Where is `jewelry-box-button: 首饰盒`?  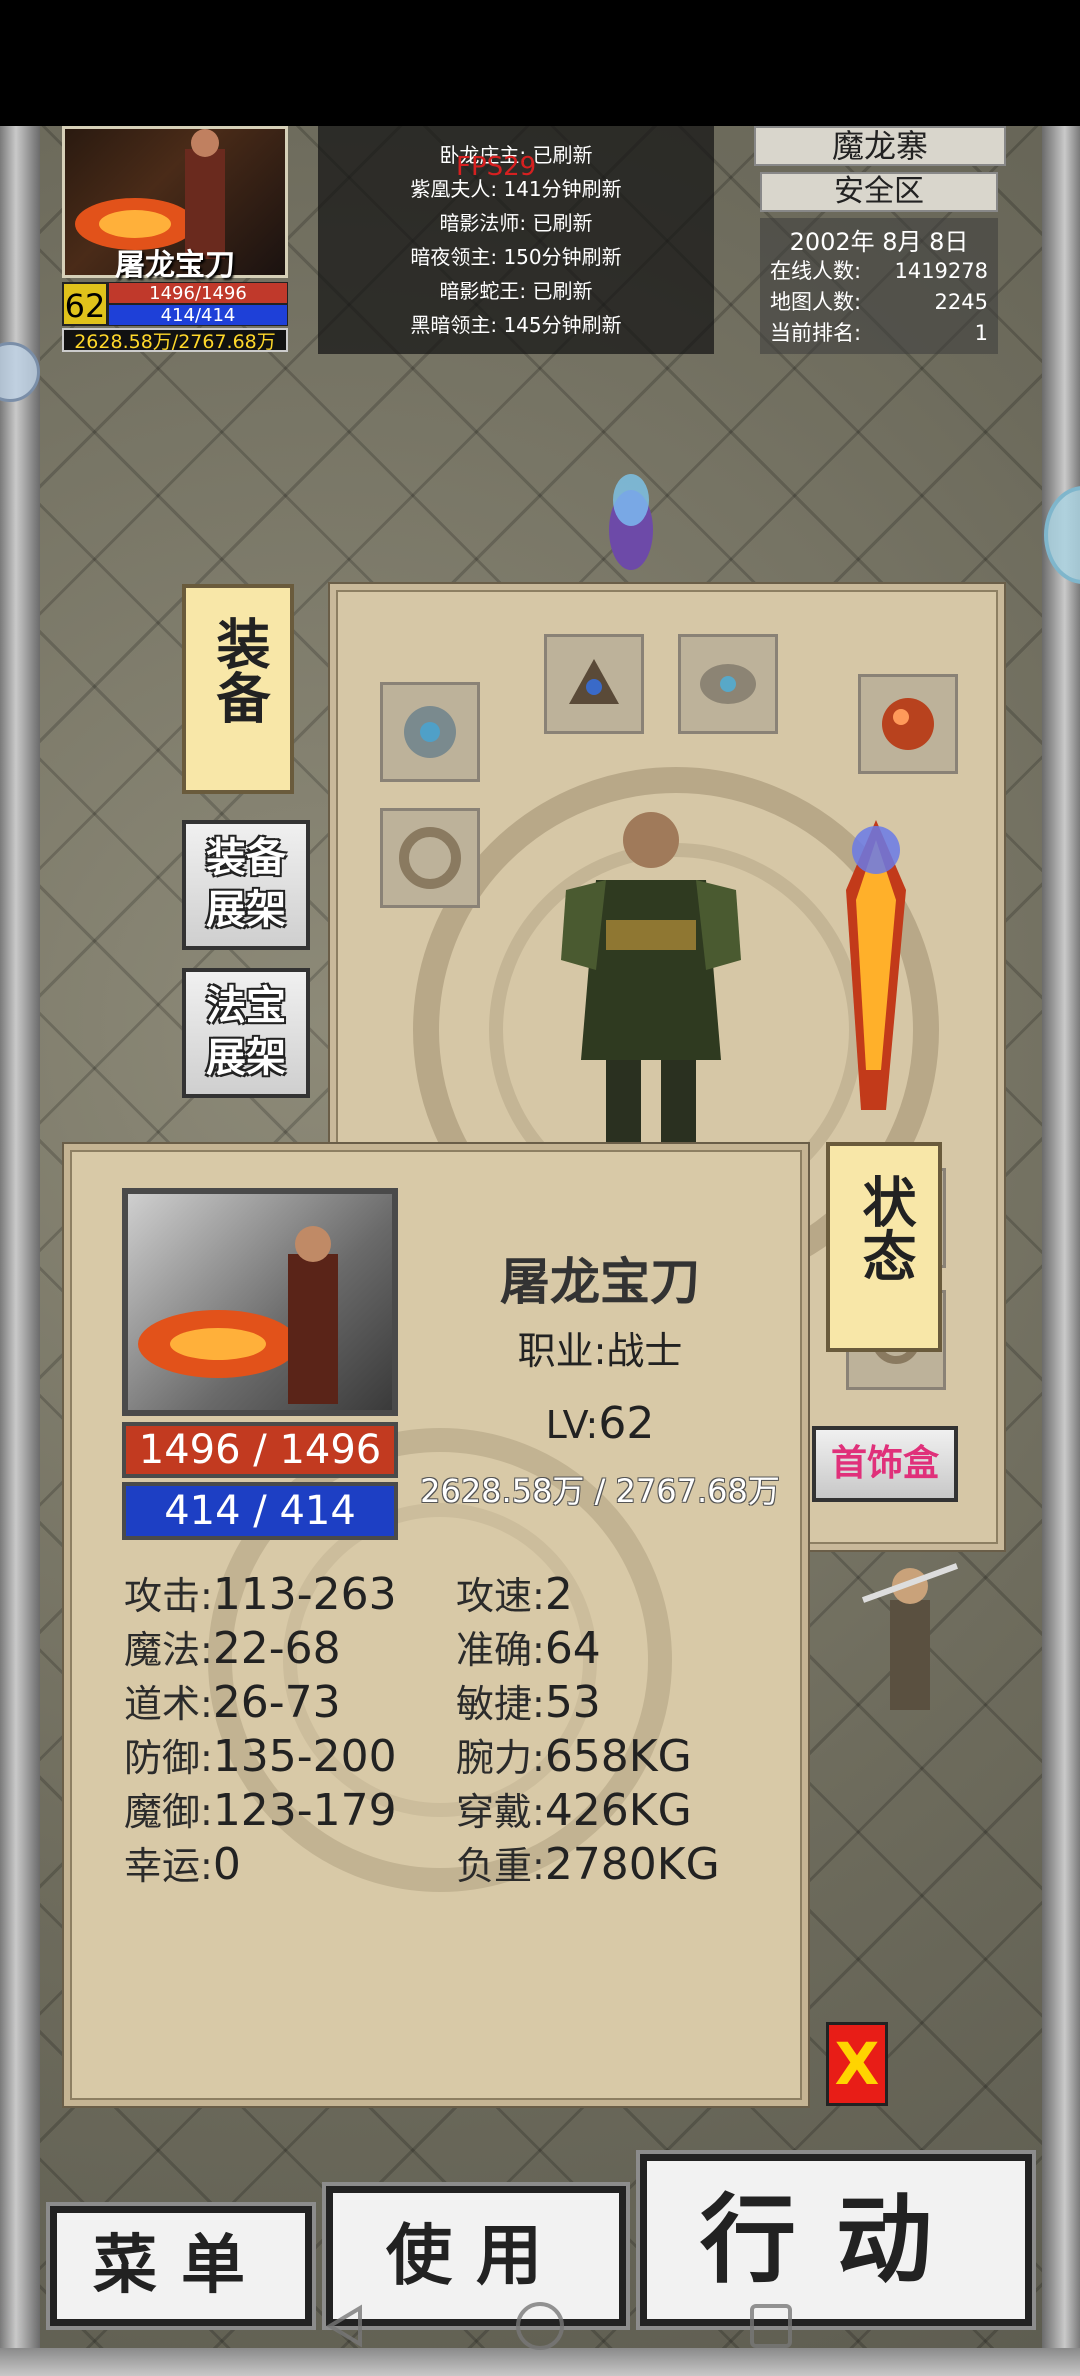
jewelry-box-button: 首饰盒 is located at coordinates (885, 1464).